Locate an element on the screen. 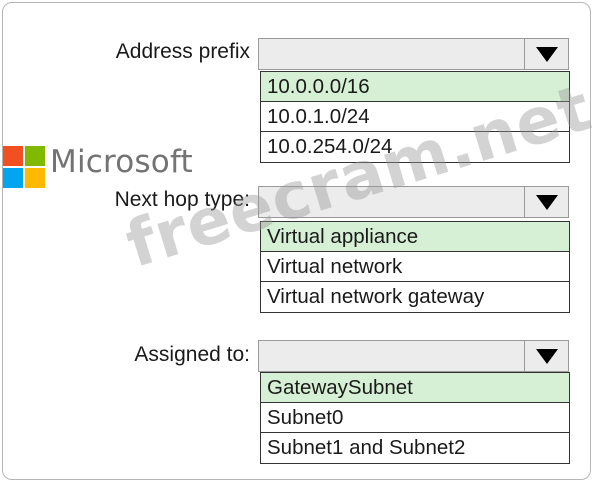 The height and width of the screenshot is (484, 595). option-address-prefix-2: 10.0.1.0/24 is located at coordinates (415, 117).